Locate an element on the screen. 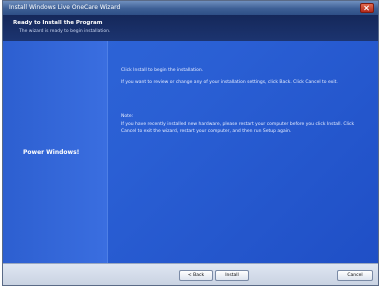 The height and width of the screenshot is (288, 381). instruction-text: Click Install to begin the installation. is located at coordinates (162, 70).